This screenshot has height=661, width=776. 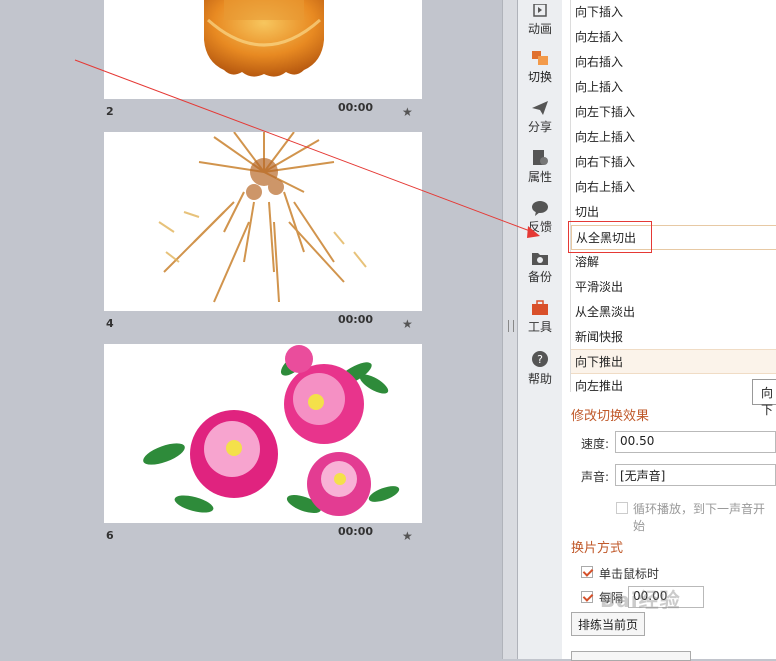 What do you see at coordinates (695, 442) in the screenshot?
I see `speed-input: 00.50` at bounding box center [695, 442].